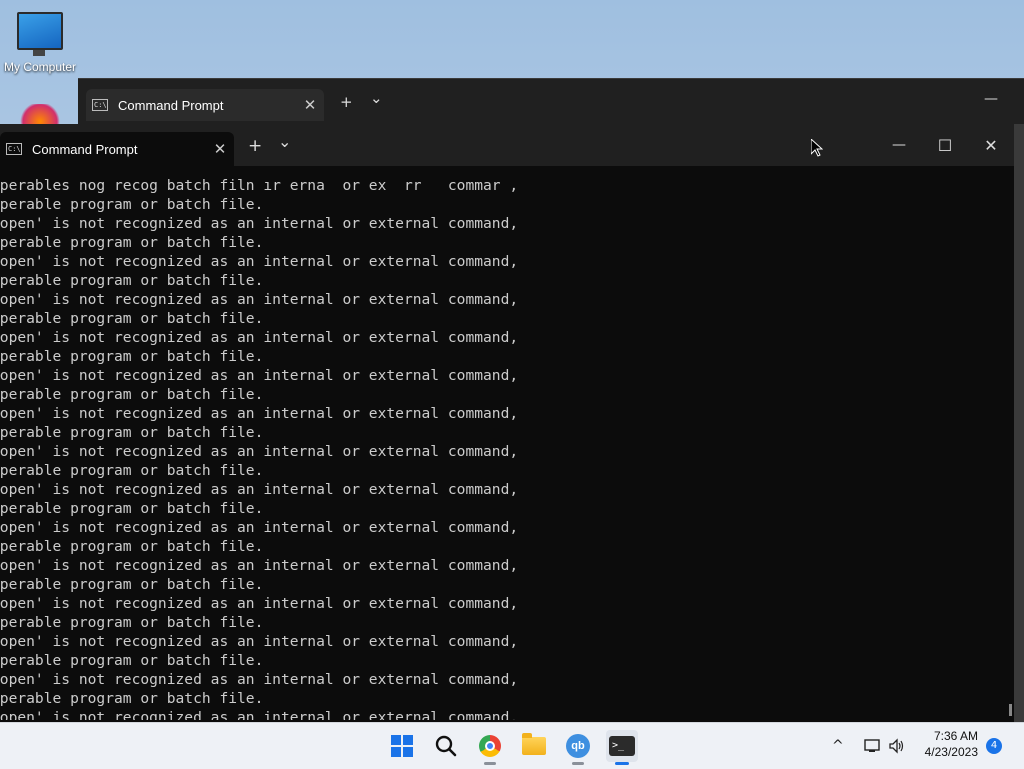  I want to click on close-button: ✕, so click(991, 145).